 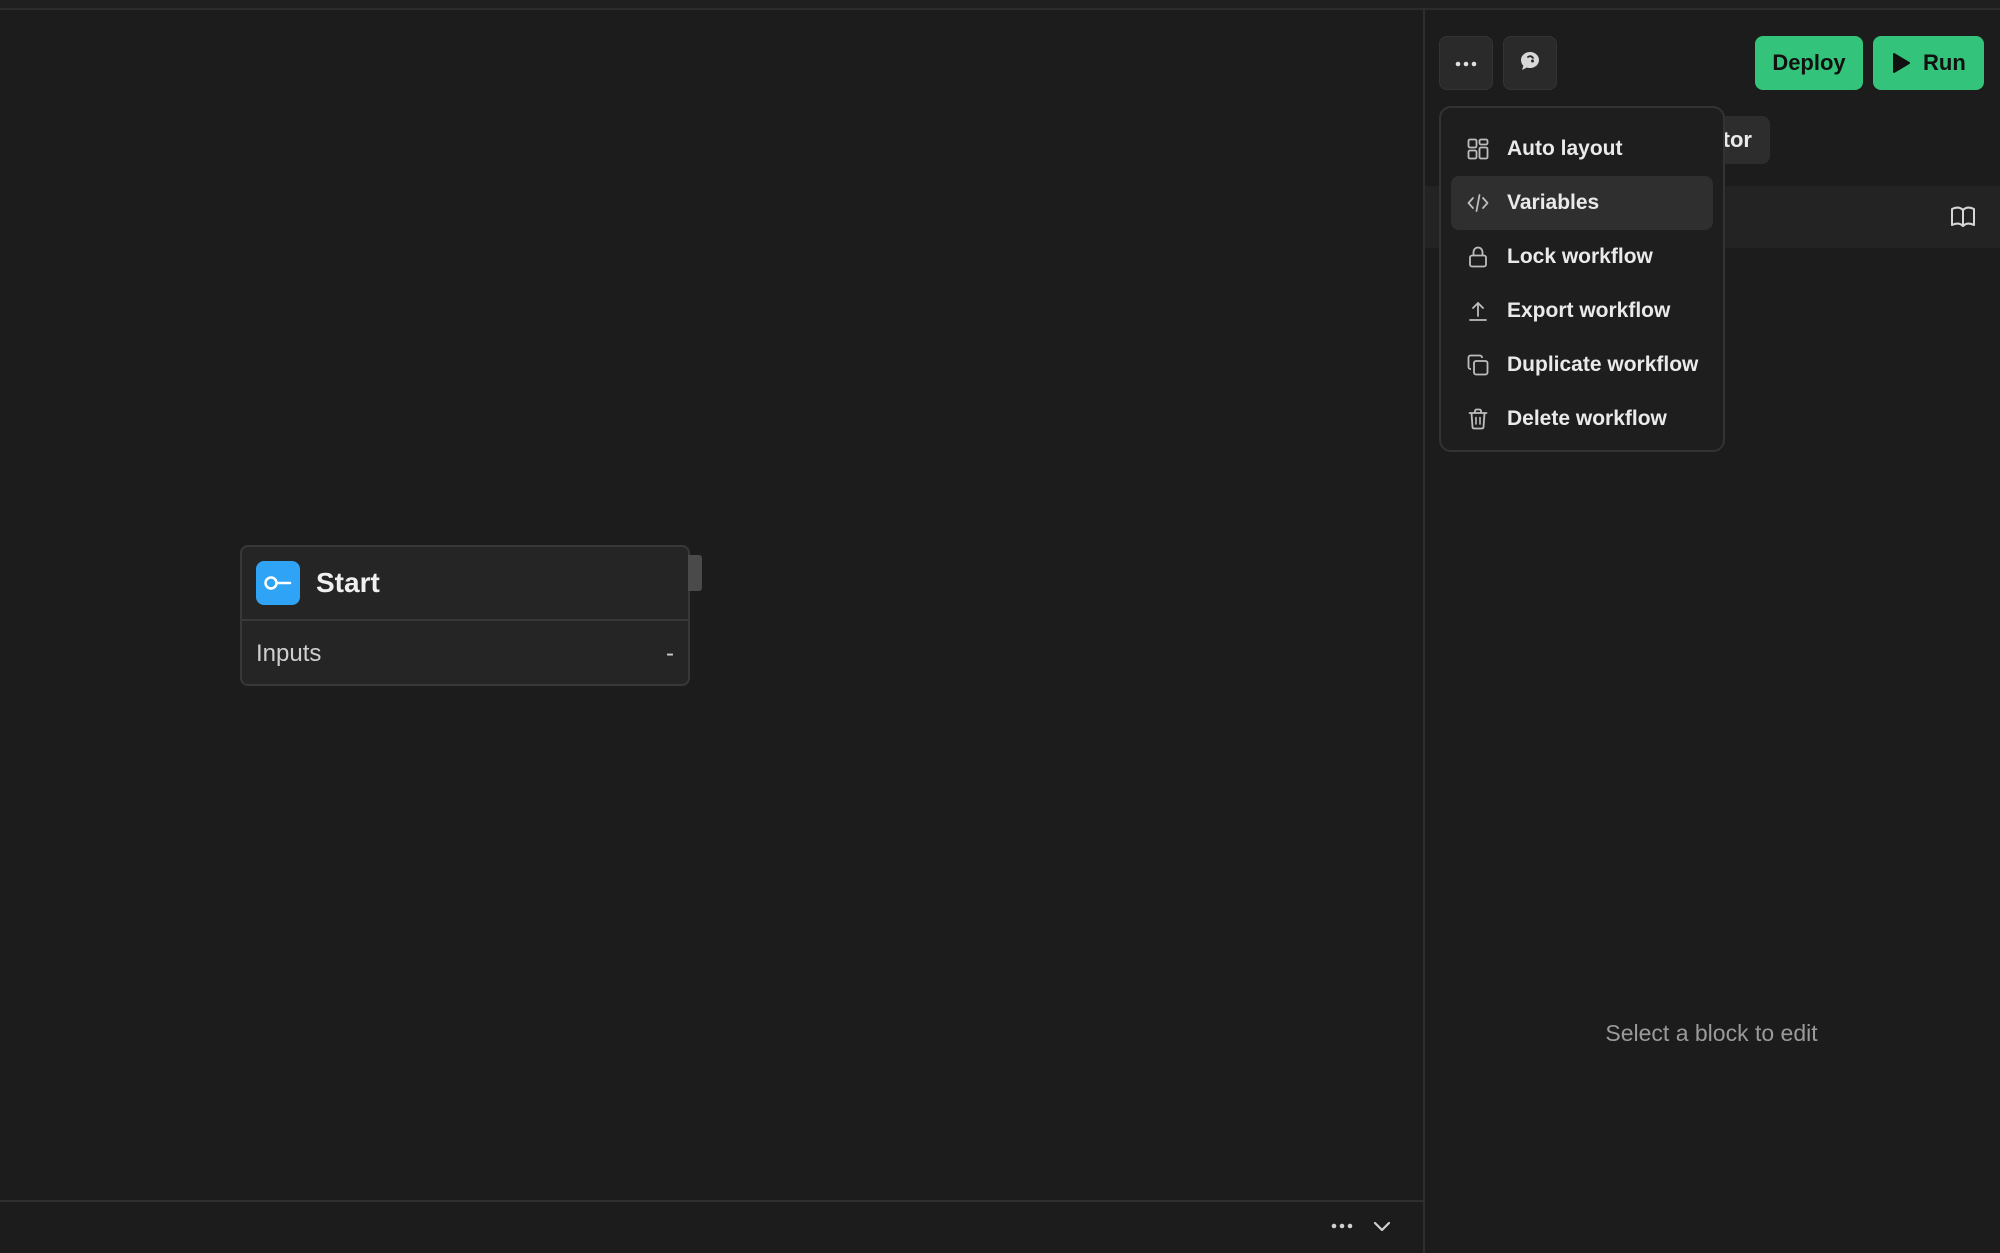 I want to click on menu-item-delete-workflow: Delete workflow, so click(x=1582, y=419).